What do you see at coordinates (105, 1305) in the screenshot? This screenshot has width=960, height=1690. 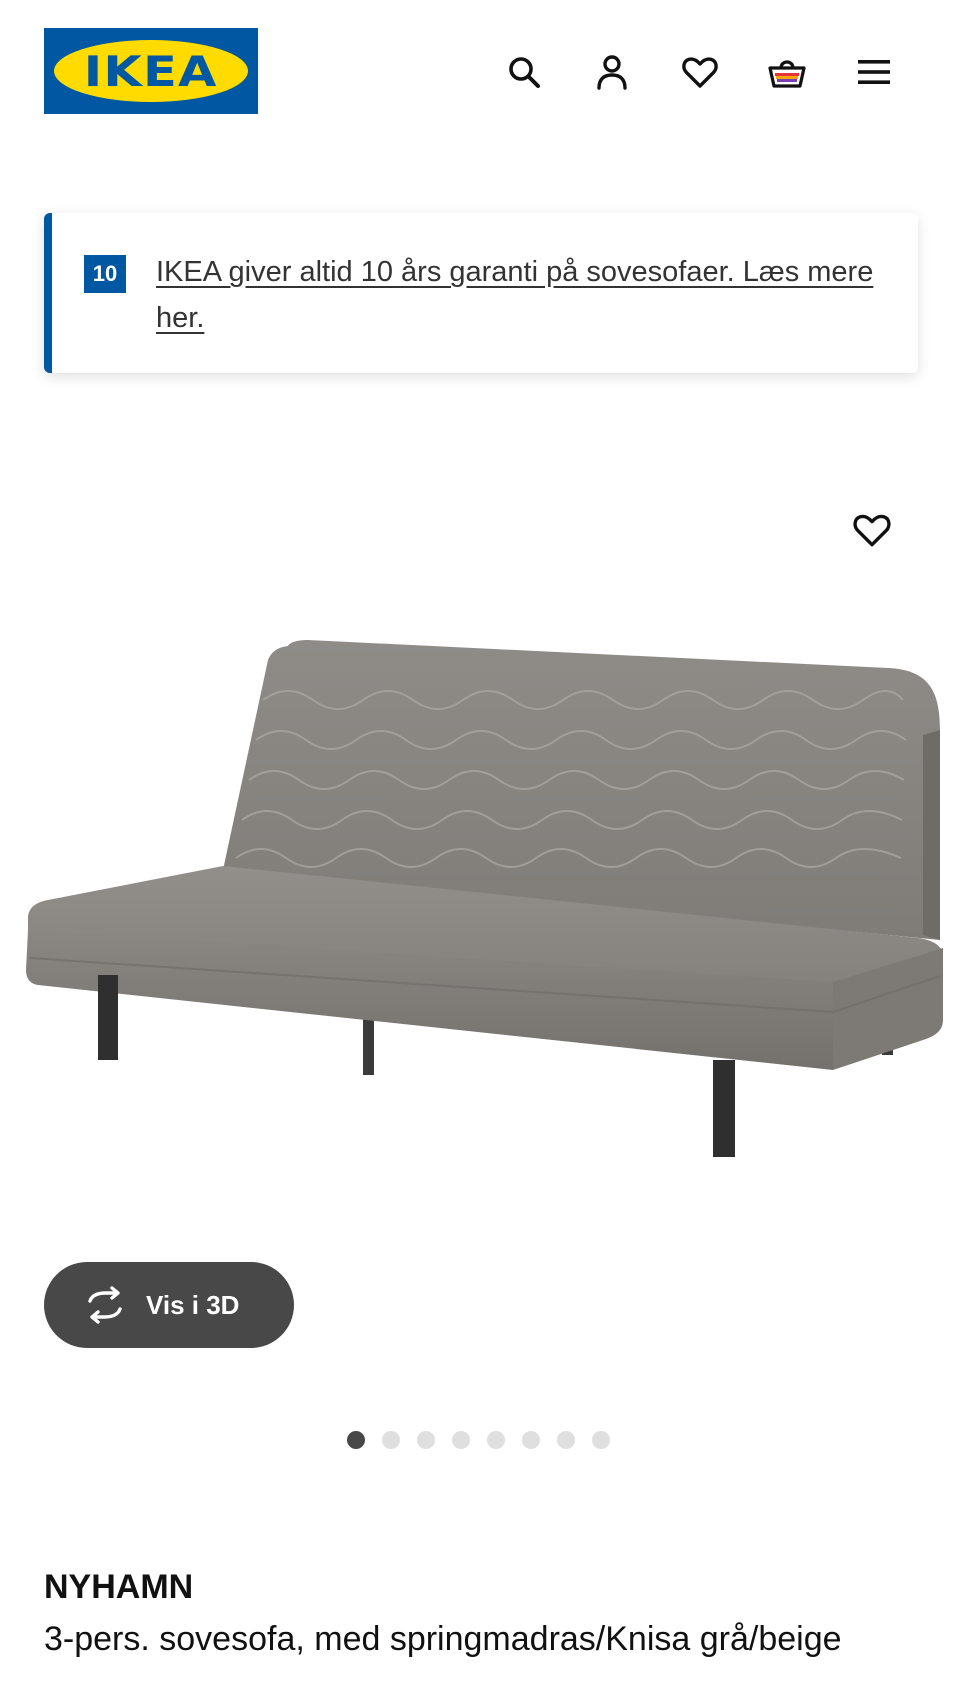 I see `rotate-icon` at bounding box center [105, 1305].